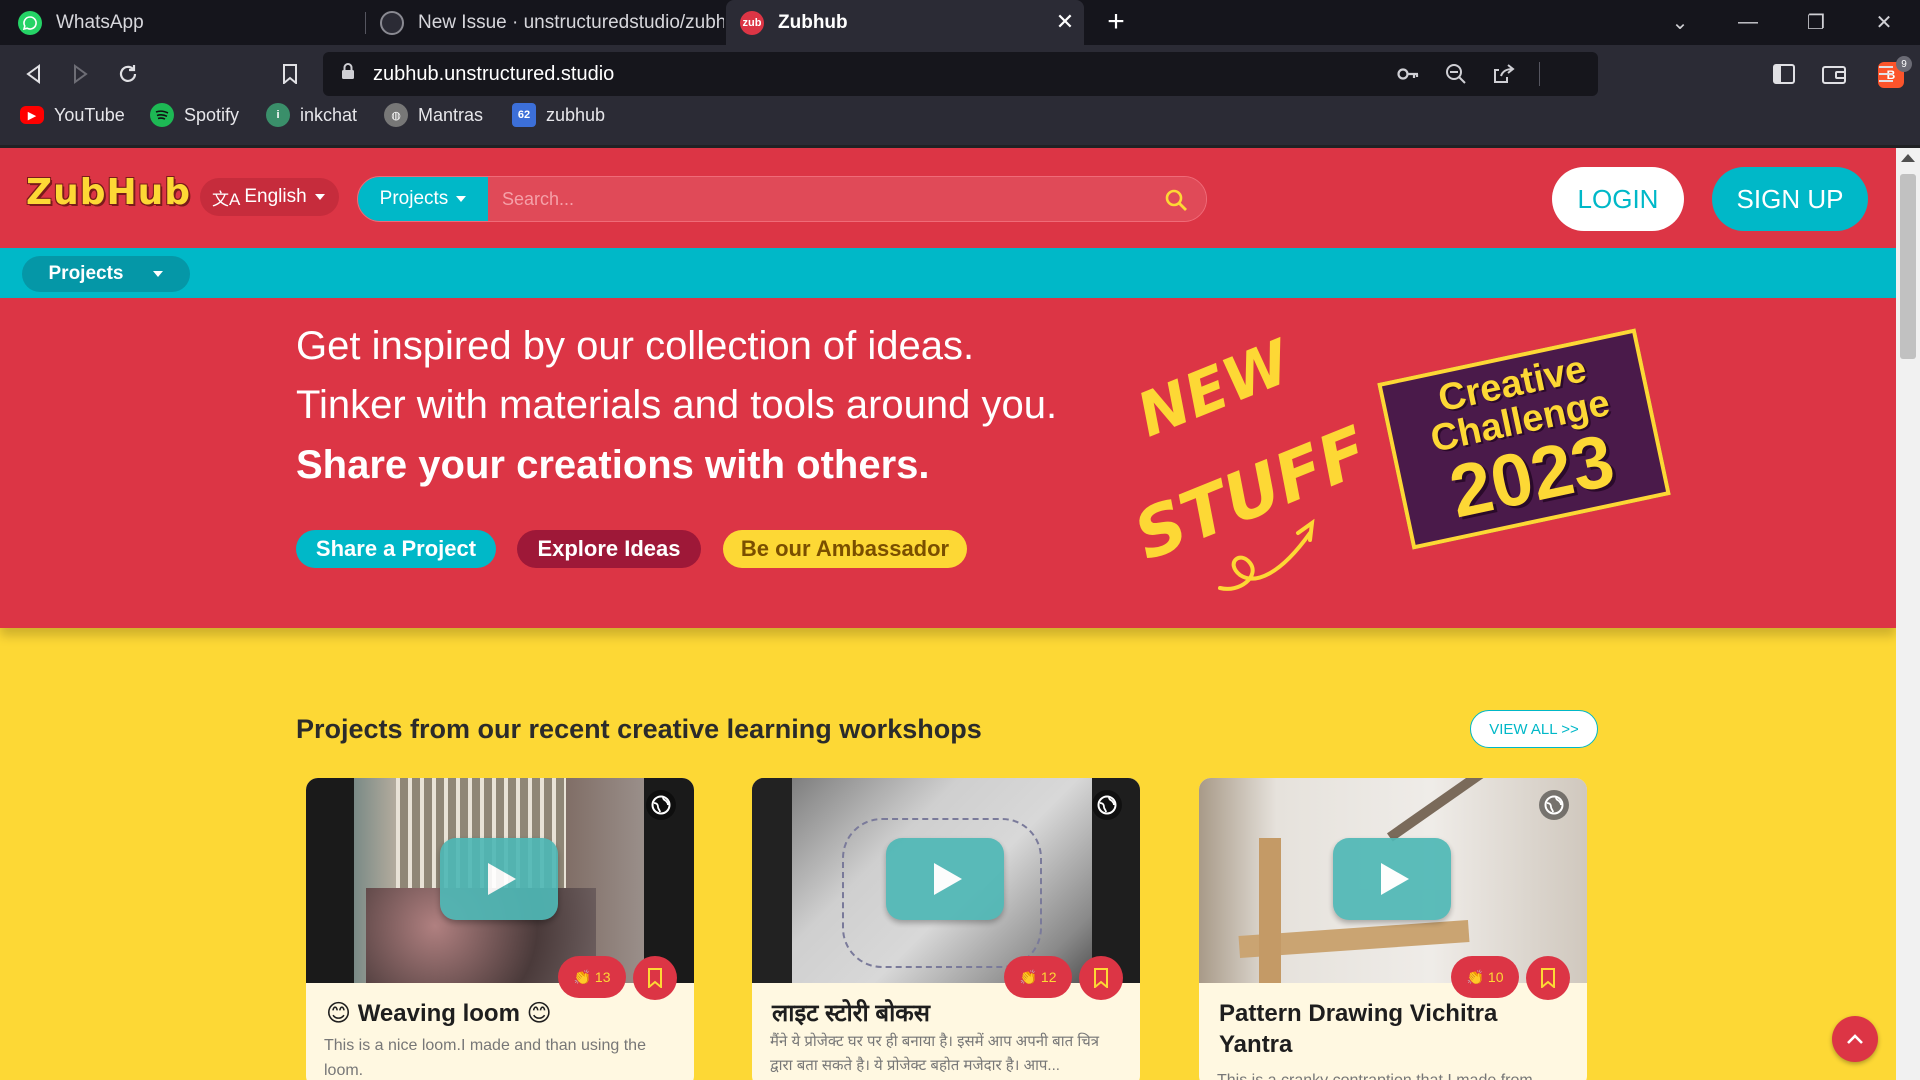 This screenshot has height=1080, width=1920. I want to click on projects-menu-button: Projects, so click(106, 274).